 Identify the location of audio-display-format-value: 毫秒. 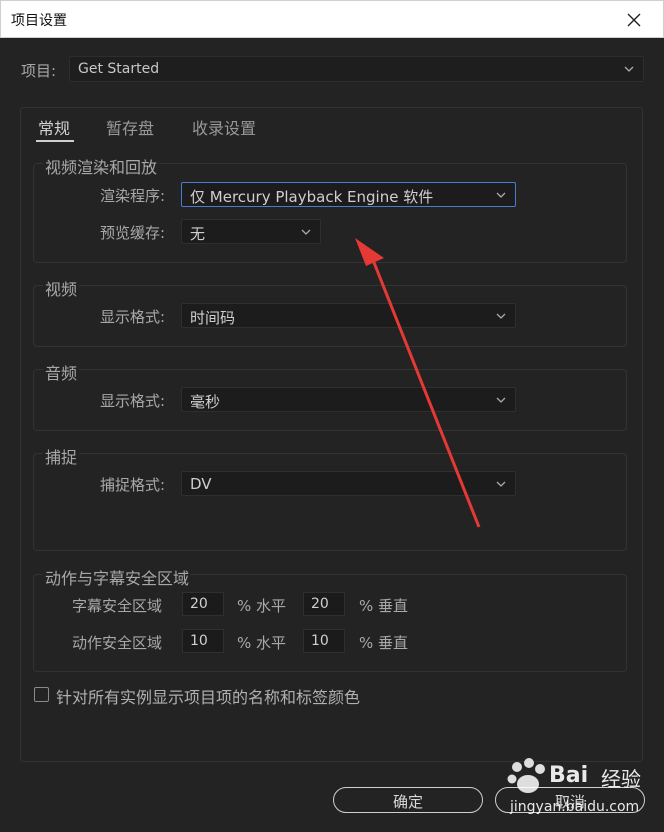
(205, 402).